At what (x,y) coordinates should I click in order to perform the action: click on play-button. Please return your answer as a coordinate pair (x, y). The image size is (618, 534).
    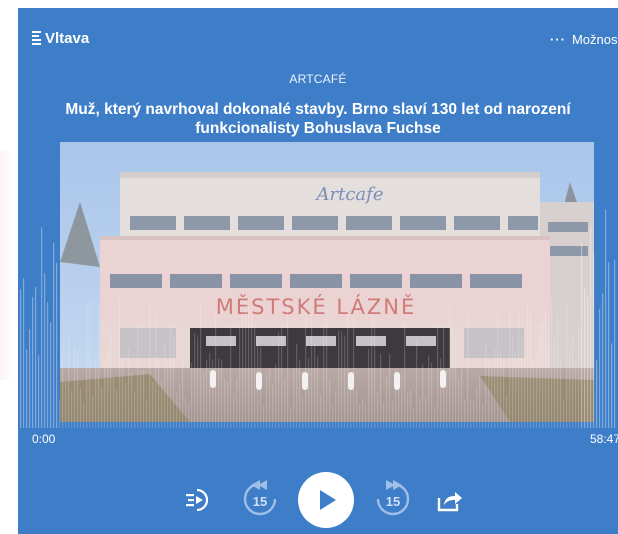
    Looking at the image, I should click on (326, 500).